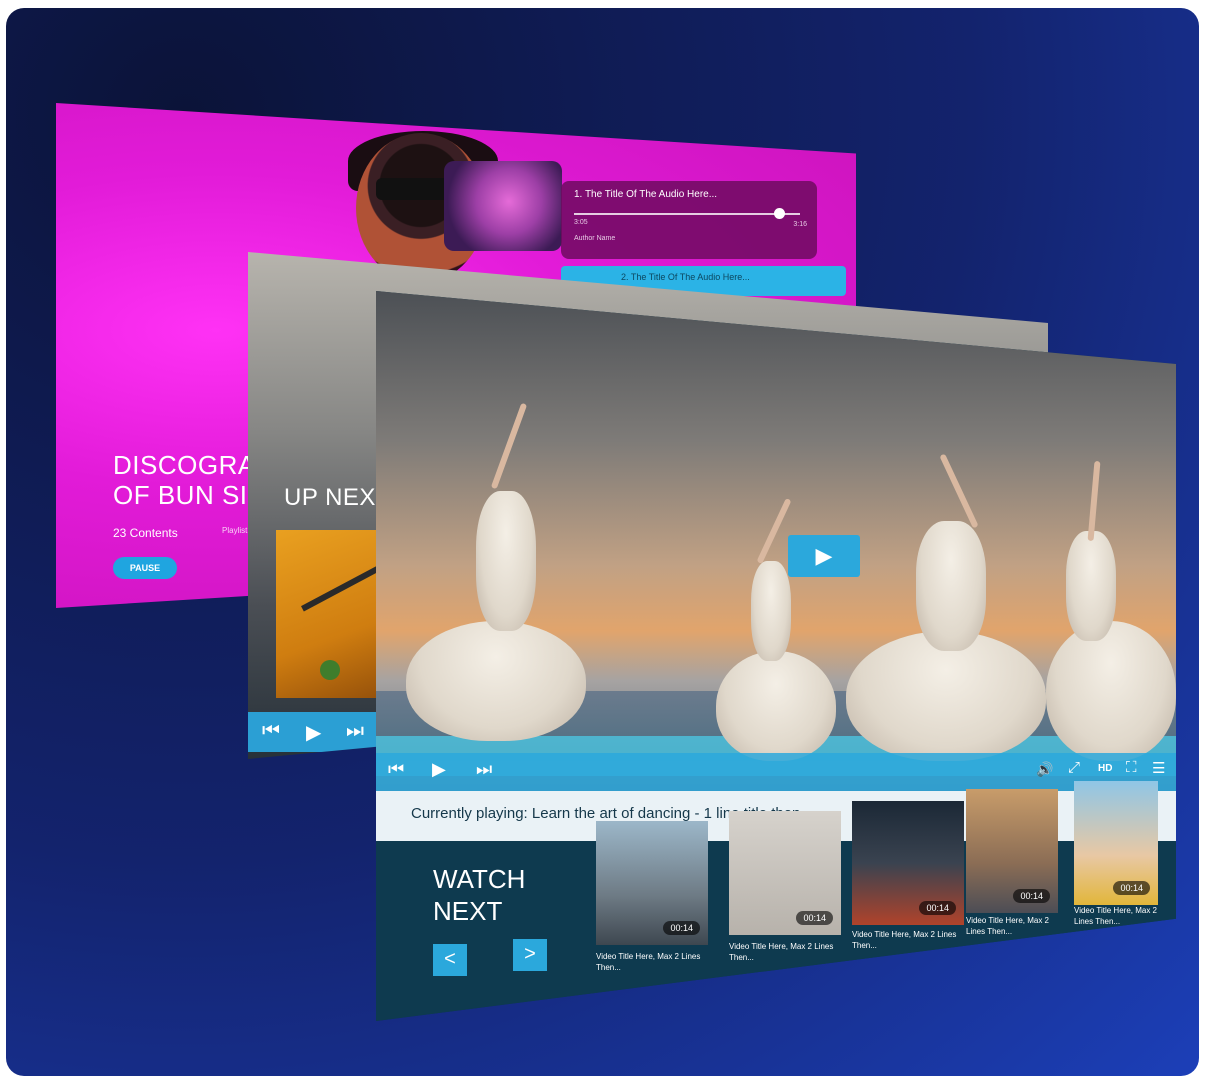 This screenshot has width=1205, height=1082. What do you see at coordinates (479, 895) in the screenshot?
I see `watch-next-title: WATCH NEXT` at bounding box center [479, 895].